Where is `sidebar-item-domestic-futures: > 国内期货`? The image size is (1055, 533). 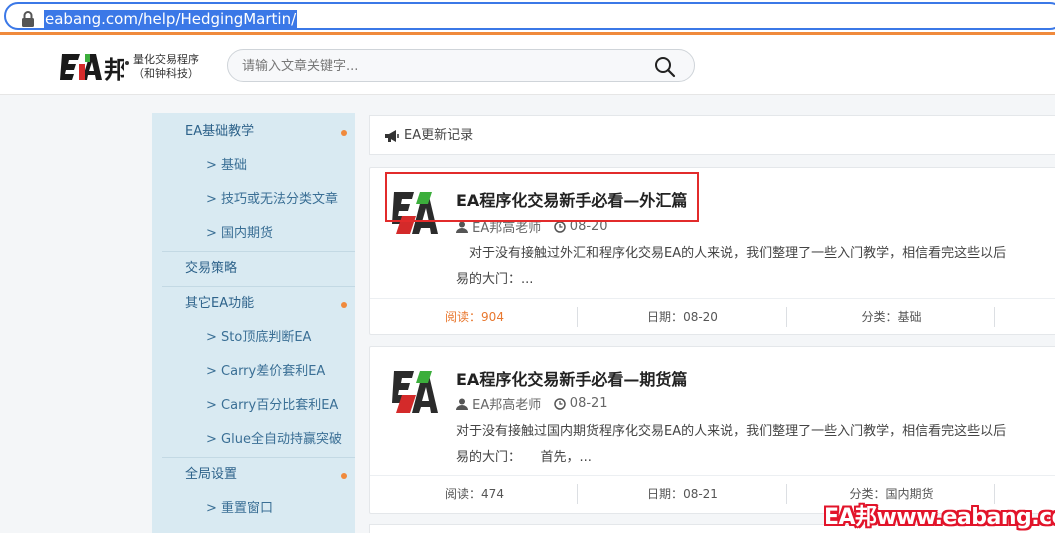 sidebar-item-domestic-futures: > 国内期货 is located at coordinates (258, 234).